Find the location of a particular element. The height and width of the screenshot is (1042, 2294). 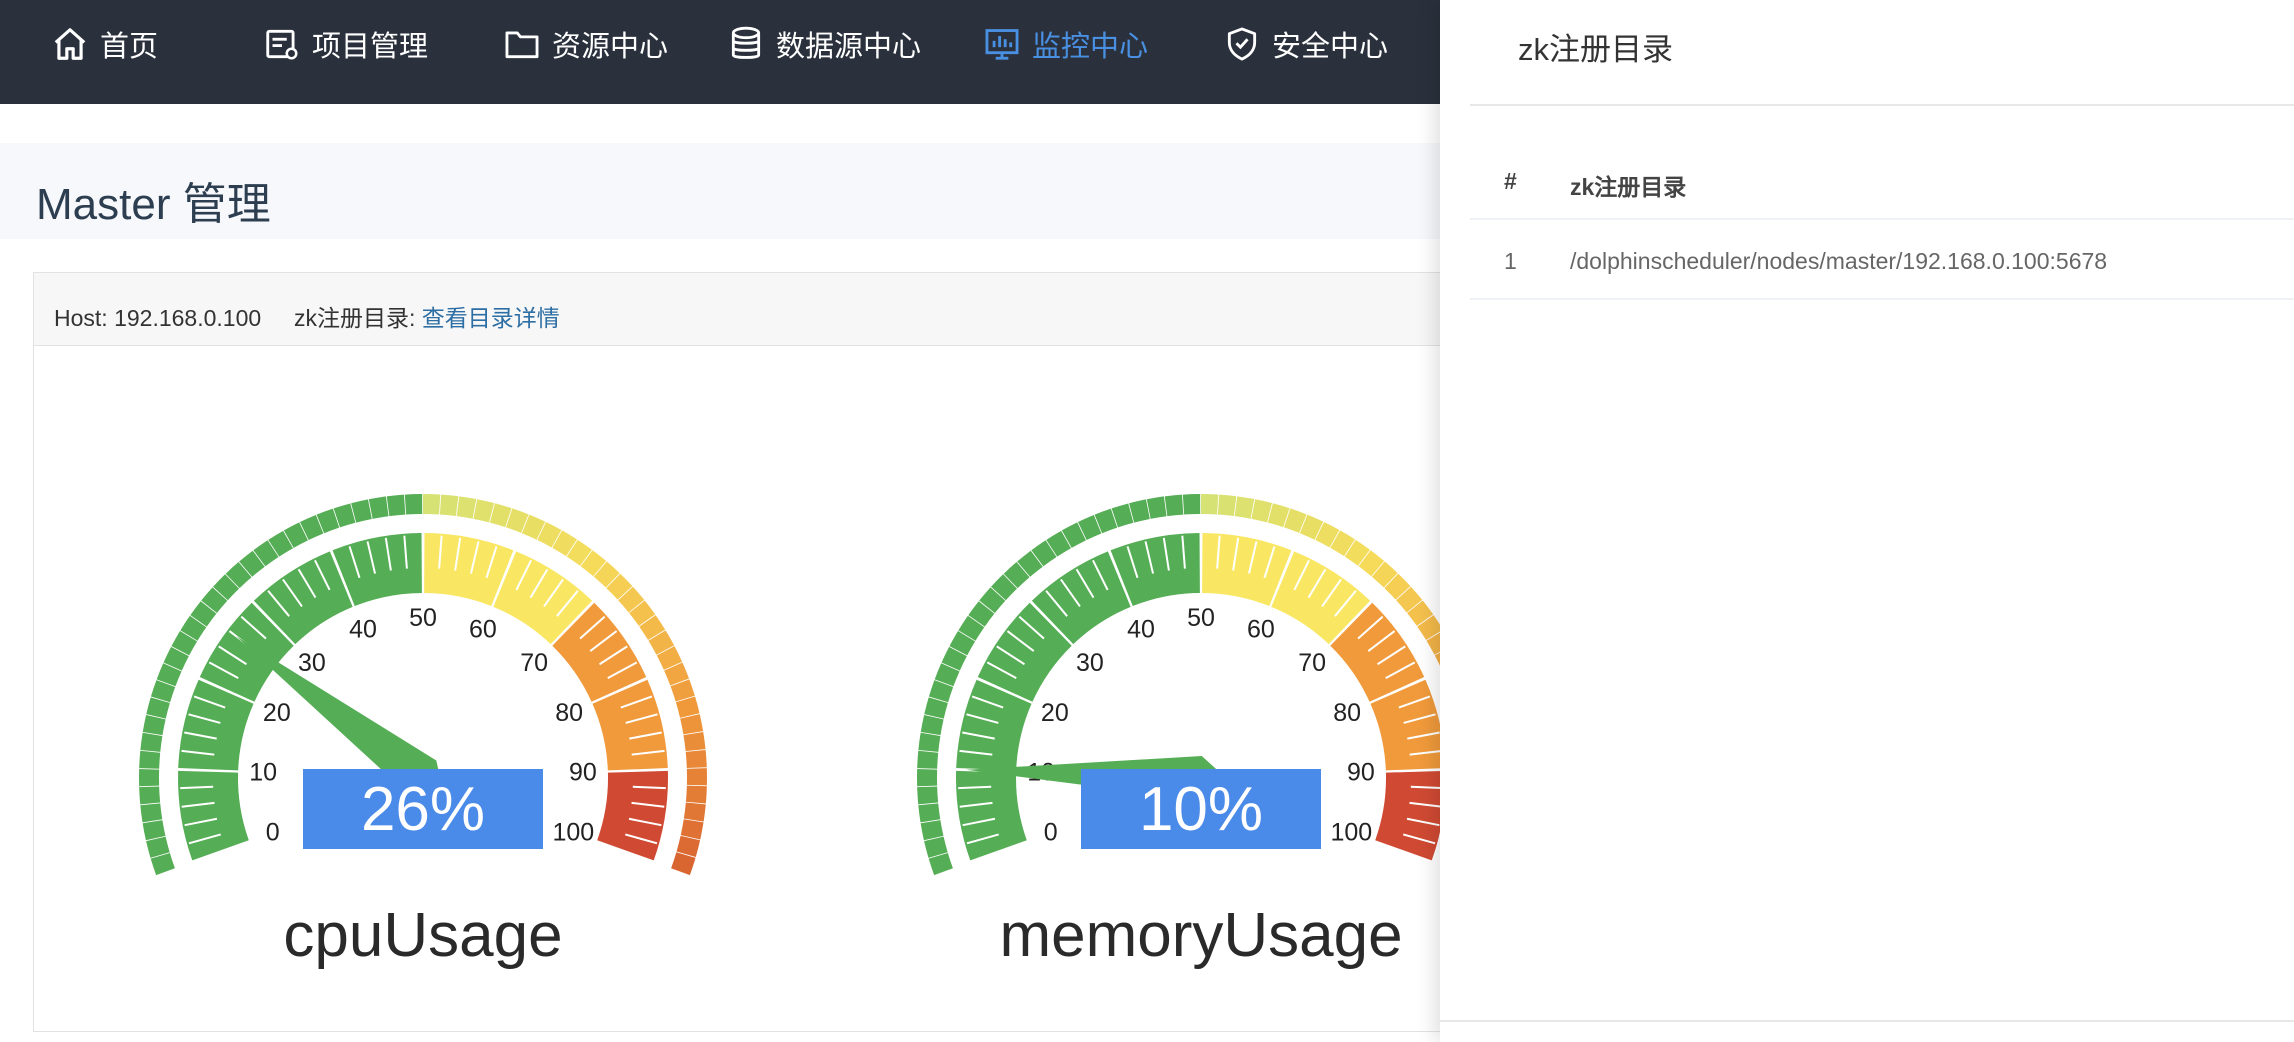

nav-label: 项目管理 is located at coordinates (370, 47).